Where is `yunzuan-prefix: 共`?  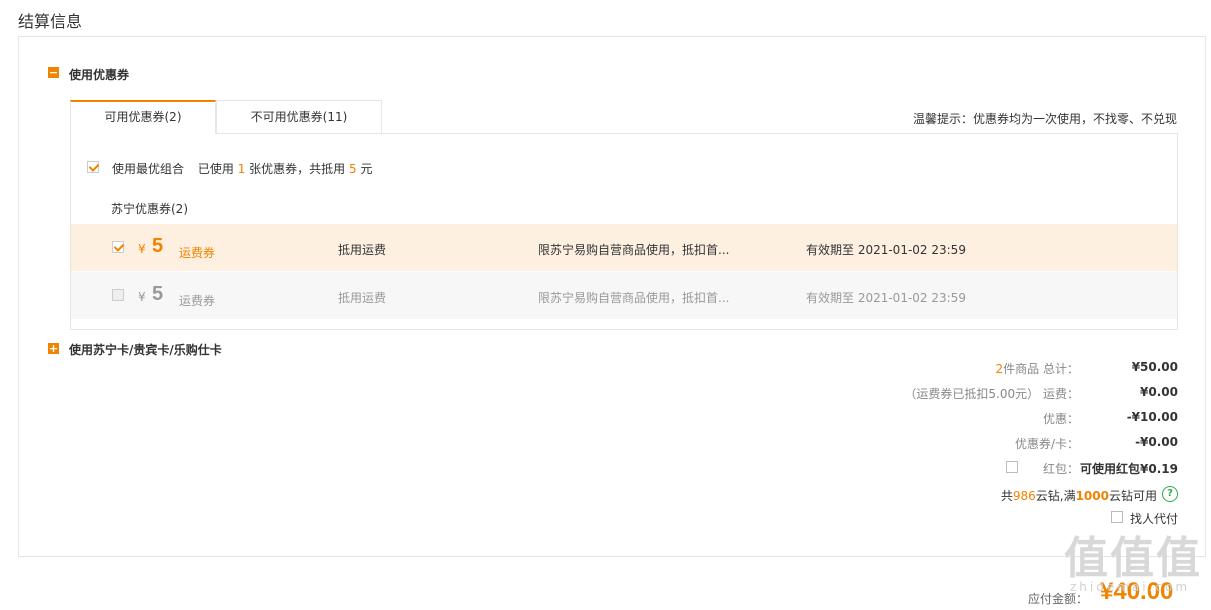 yunzuan-prefix: 共 is located at coordinates (1006, 496).